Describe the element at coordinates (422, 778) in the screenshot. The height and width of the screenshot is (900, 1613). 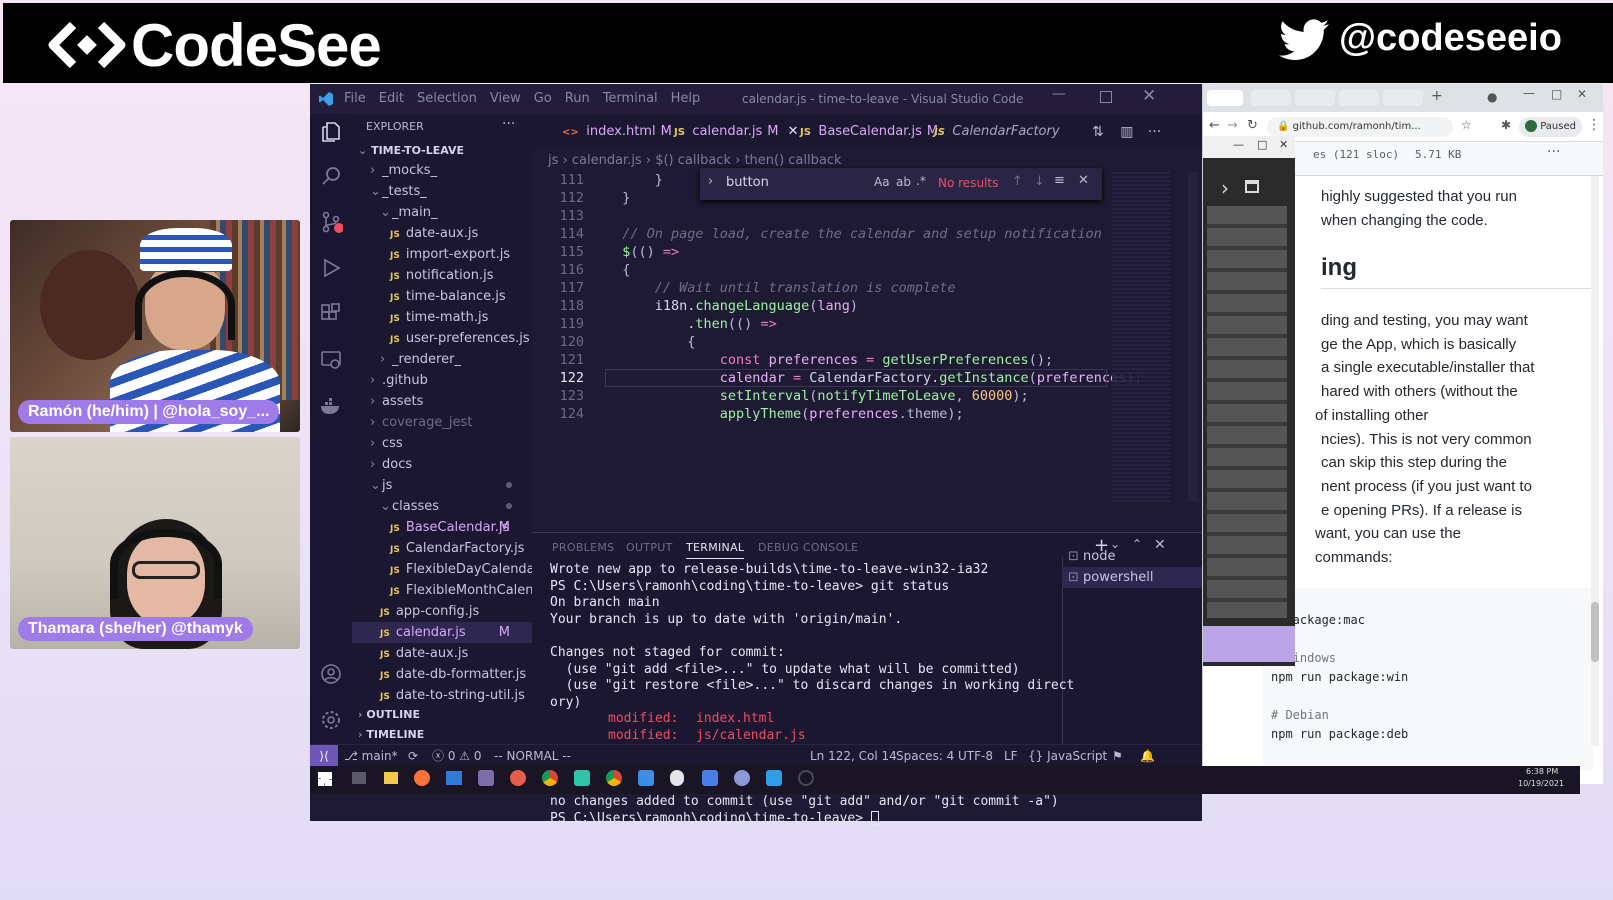
I see `firefox-icon` at that location.